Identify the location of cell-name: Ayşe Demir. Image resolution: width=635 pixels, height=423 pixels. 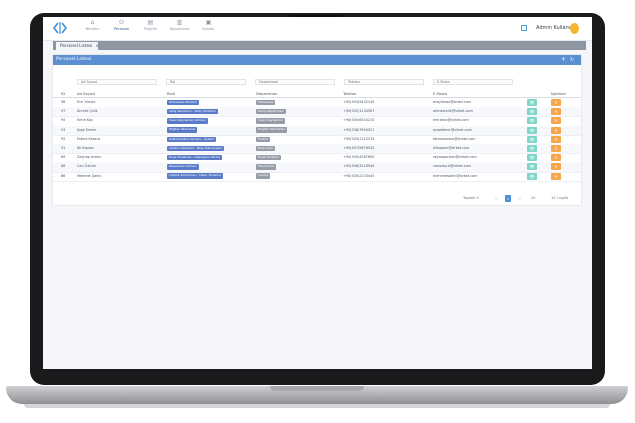
(87, 129).